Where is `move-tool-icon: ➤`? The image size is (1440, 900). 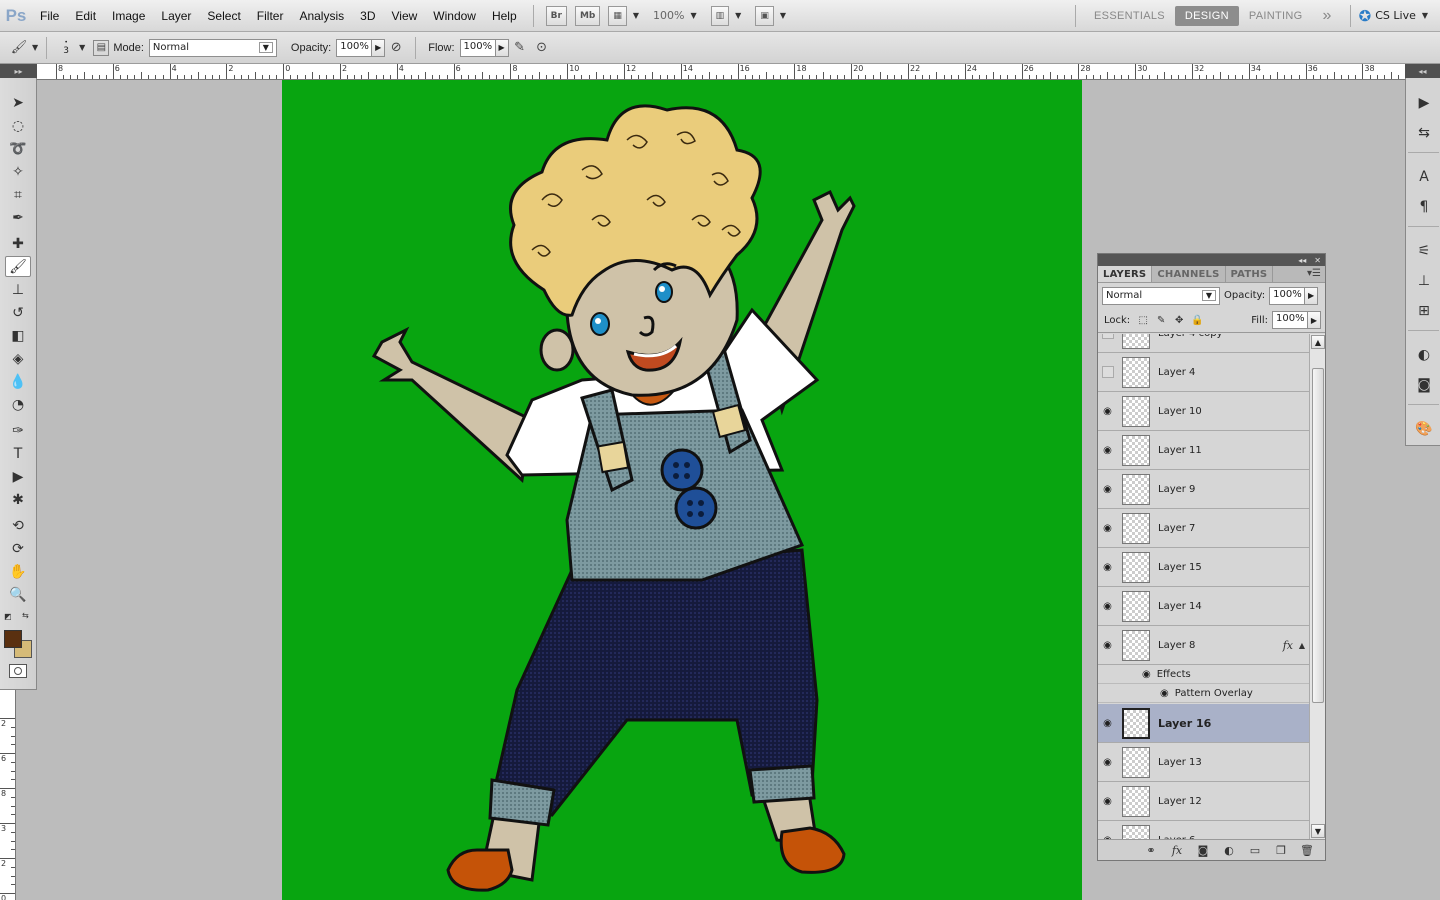
move-tool-icon: ➤ is located at coordinates (18, 102).